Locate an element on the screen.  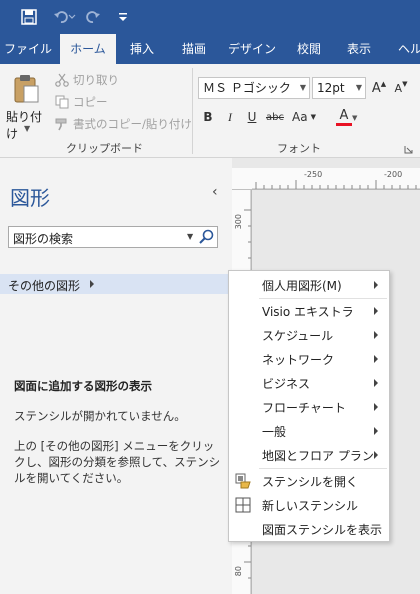
menu-item-maps-floor-plans: 地図とフロア プラン is located at coordinates (309, 455).